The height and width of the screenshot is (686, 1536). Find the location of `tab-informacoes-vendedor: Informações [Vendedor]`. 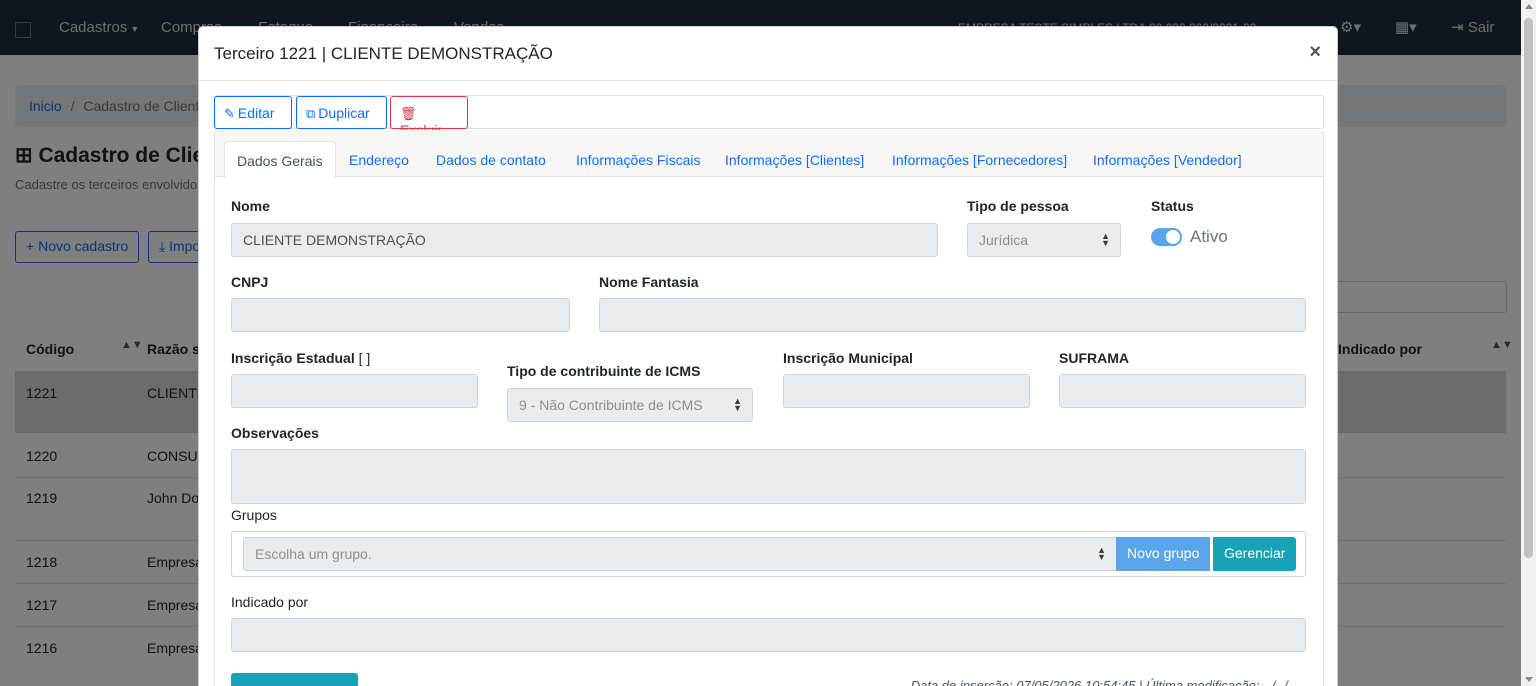

tab-informacoes-vendedor: Informações [Vendedor] is located at coordinates (1167, 159).